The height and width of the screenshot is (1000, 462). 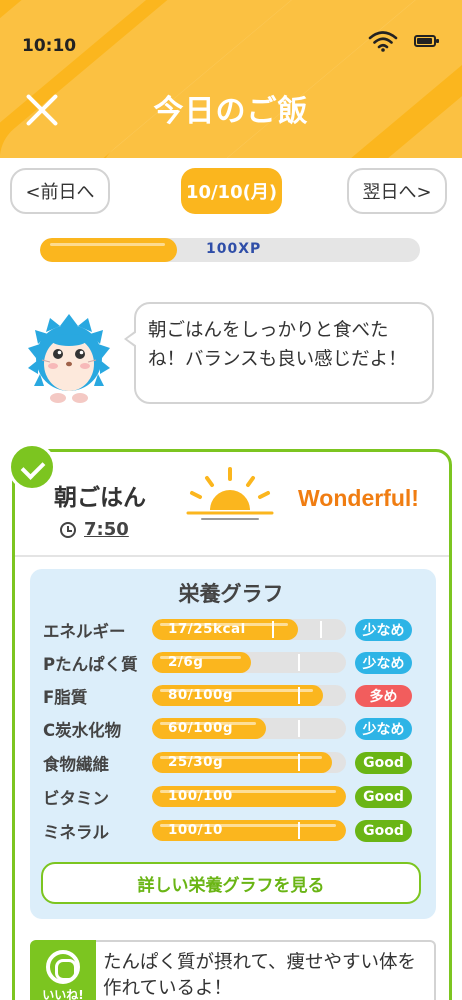 What do you see at coordinates (231, 111) in the screenshot?
I see `page-title: 今日のご飯` at bounding box center [231, 111].